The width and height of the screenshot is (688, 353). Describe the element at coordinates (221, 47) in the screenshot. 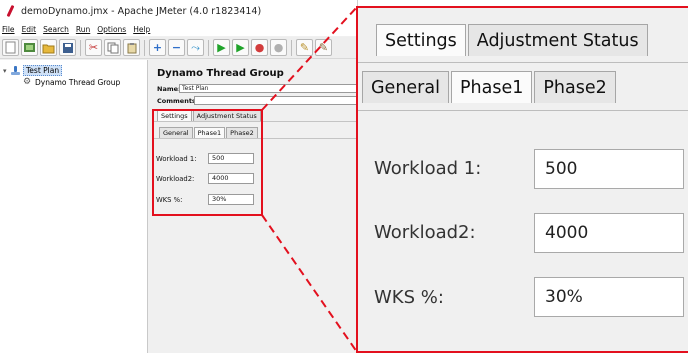

I see `start-icon: ▶` at that location.